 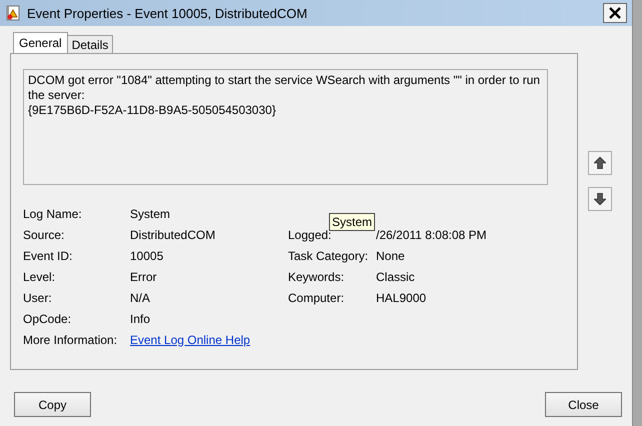 What do you see at coordinates (141, 319) in the screenshot?
I see `field-value: Info` at bounding box center [141, 319].